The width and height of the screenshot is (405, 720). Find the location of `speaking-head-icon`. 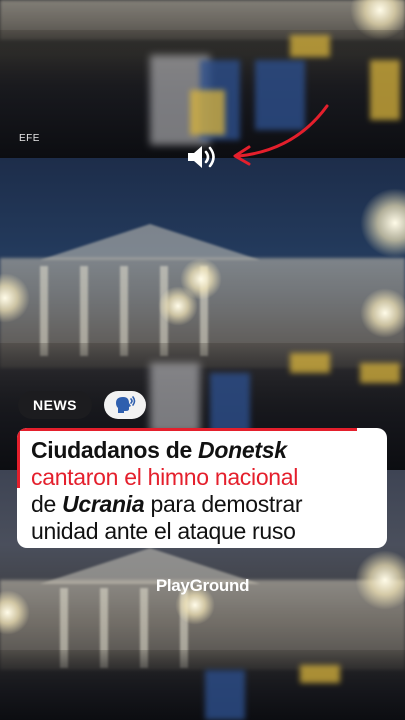

speaking-head-icon is located at coordinates (126, 404).